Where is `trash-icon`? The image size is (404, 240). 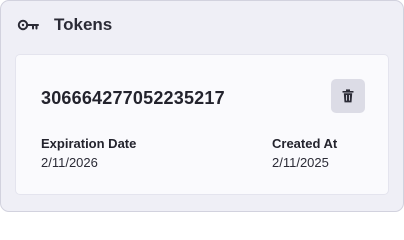
trash-icon is located at coordinates (348, 96).